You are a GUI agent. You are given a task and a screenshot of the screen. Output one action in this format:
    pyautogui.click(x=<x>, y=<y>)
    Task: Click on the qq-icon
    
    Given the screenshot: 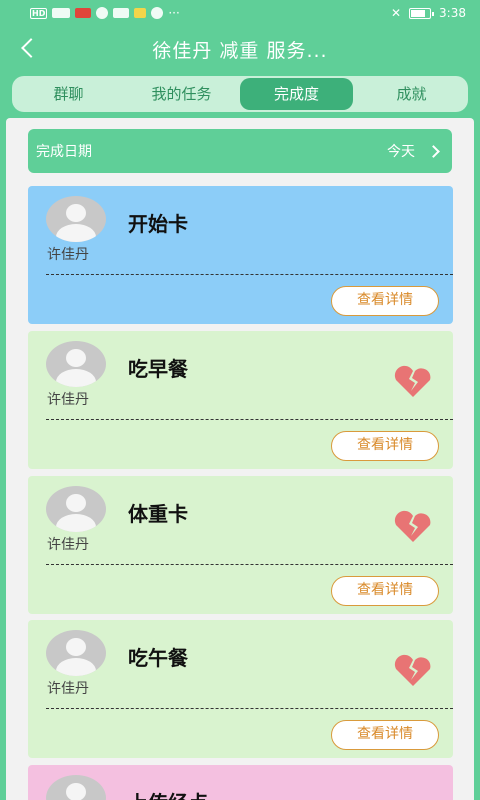 What is the action you would take?
    pyautogui.click(x=102, y=13)
    